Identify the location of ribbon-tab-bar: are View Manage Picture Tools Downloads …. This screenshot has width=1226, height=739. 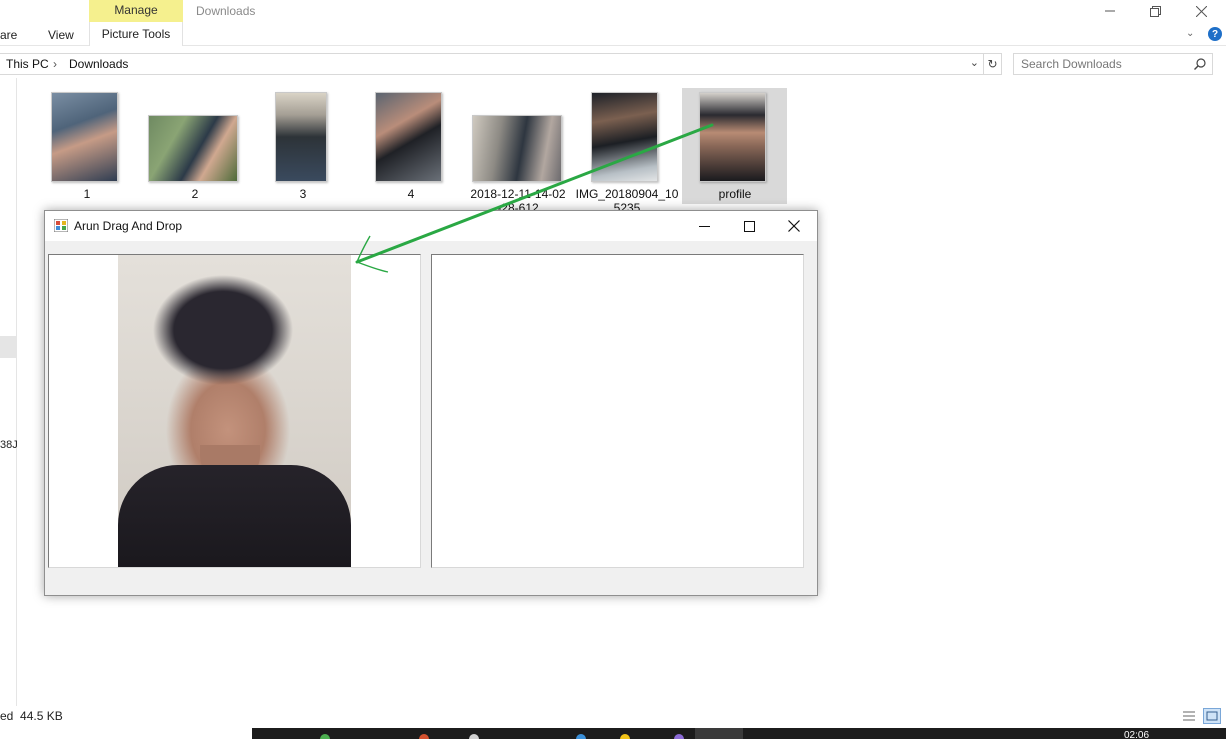
(613, 23).